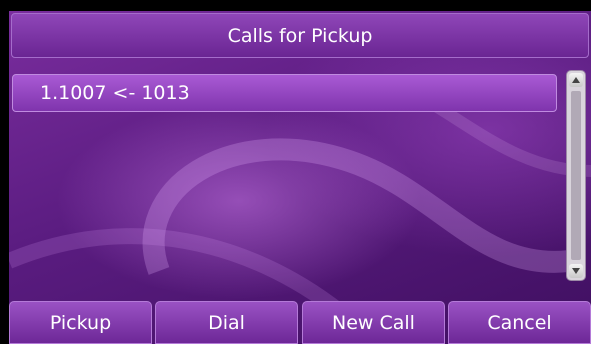  I want to click on new-call-button-label: New Call, so click(373, 322).